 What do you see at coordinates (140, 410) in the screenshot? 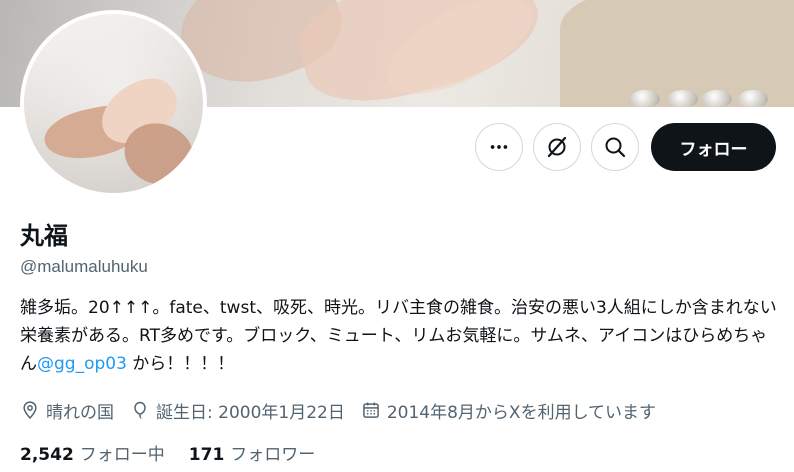
I see `birthday-icon` at bounding box center [140, 410].